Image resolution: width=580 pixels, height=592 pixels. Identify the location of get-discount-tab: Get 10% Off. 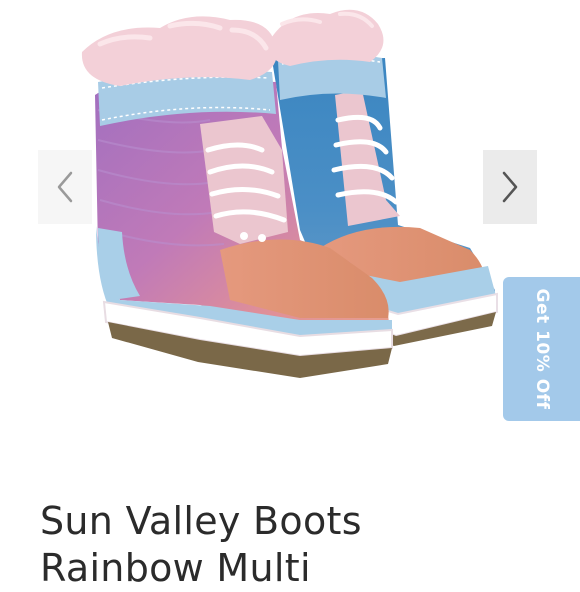
(541, 349).